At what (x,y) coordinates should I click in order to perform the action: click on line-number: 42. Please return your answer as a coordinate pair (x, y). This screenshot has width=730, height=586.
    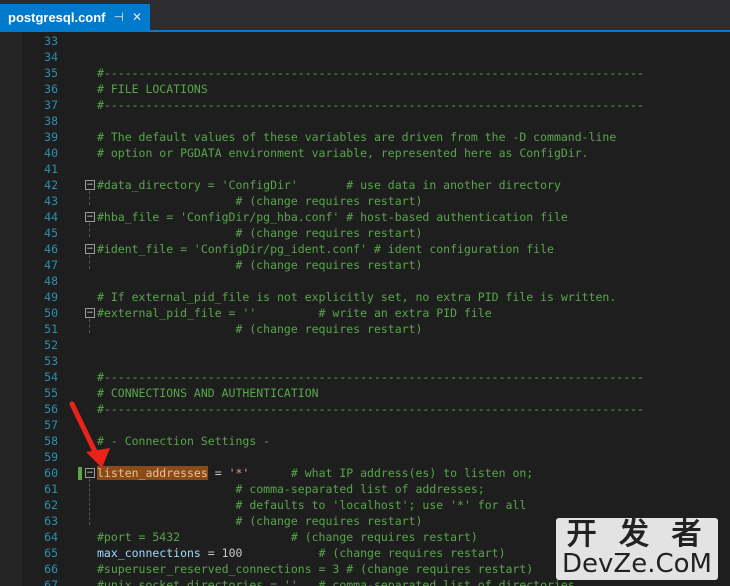
    Looking at the image, I should click on (51, 185).